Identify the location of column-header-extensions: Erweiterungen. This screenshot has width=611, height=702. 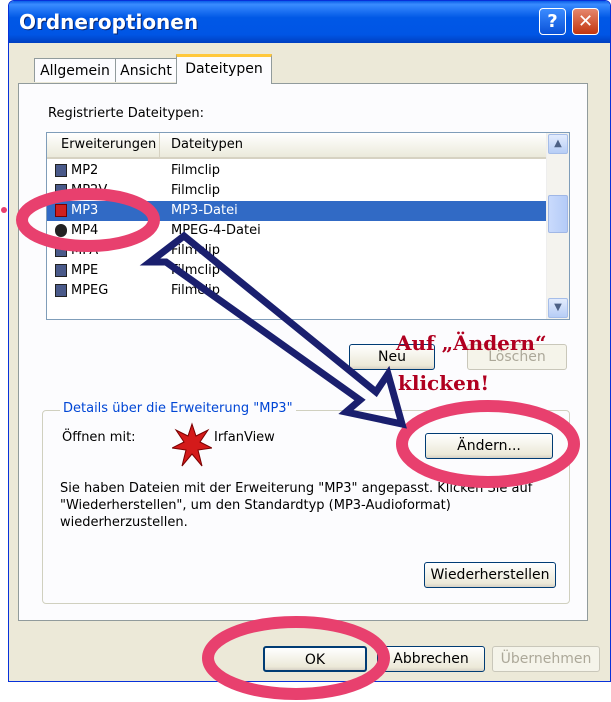
(108, 145).